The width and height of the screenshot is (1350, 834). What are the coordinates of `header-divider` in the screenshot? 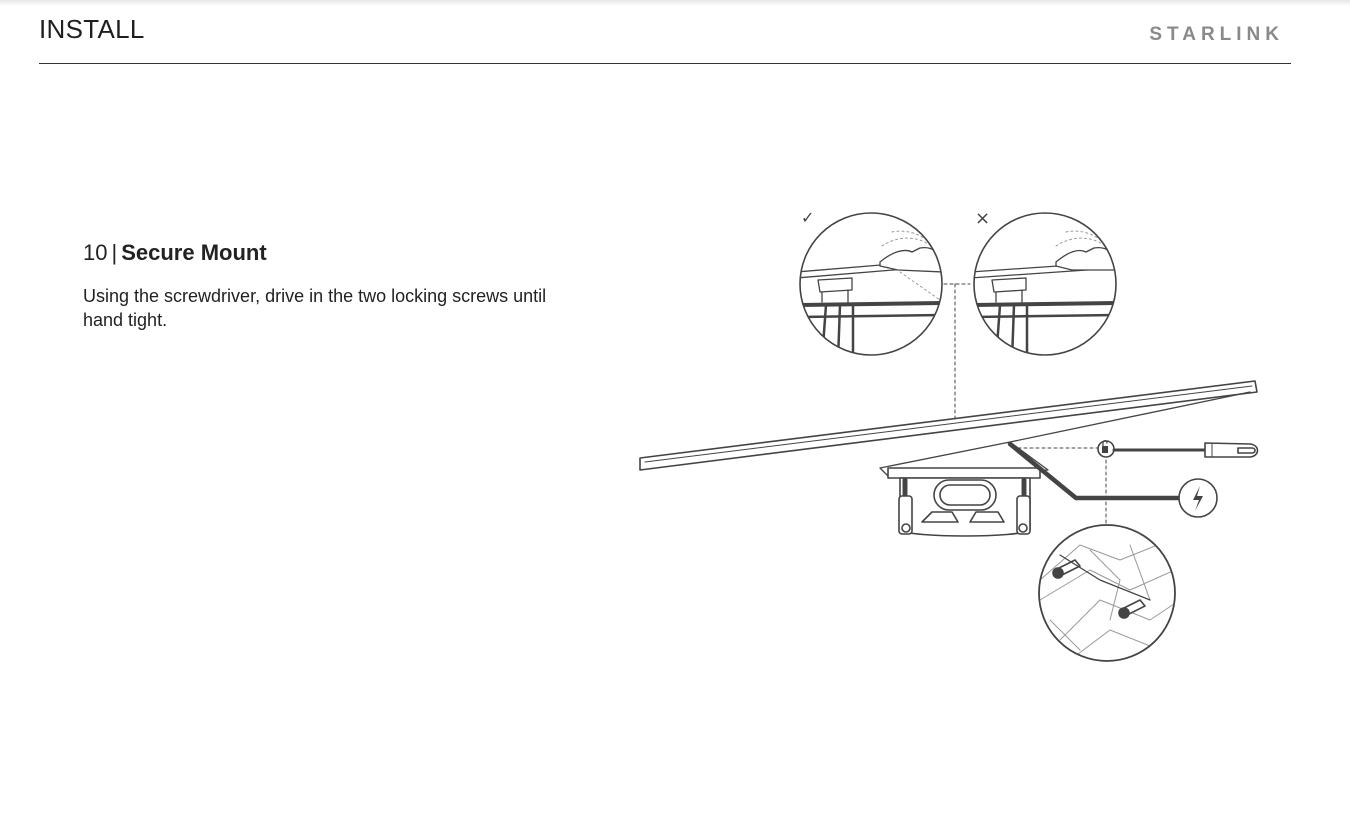 It's located at (665, 63).